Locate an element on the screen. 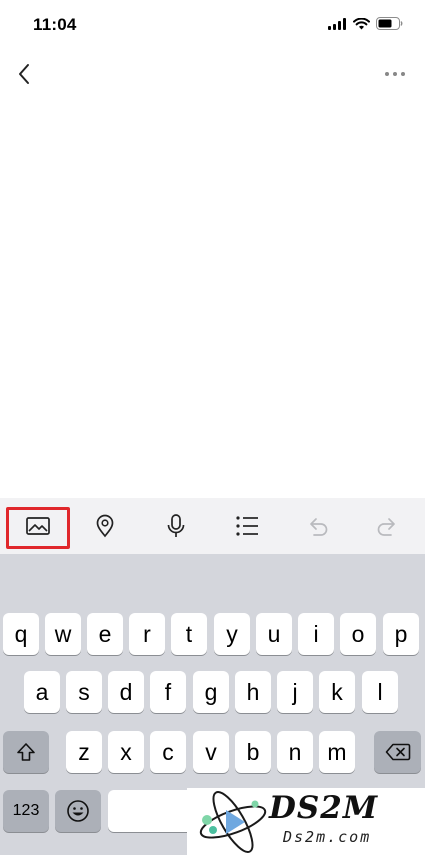 This screenshot has width=425, height=855. emoji-icon is located at coordinates (78, 811).